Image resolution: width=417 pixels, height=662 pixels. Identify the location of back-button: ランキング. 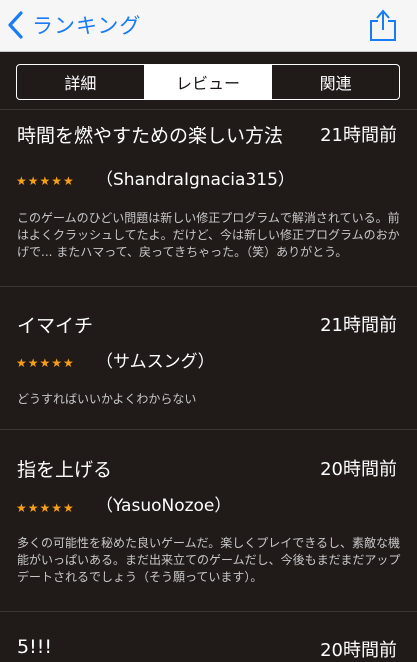
(73, 25).